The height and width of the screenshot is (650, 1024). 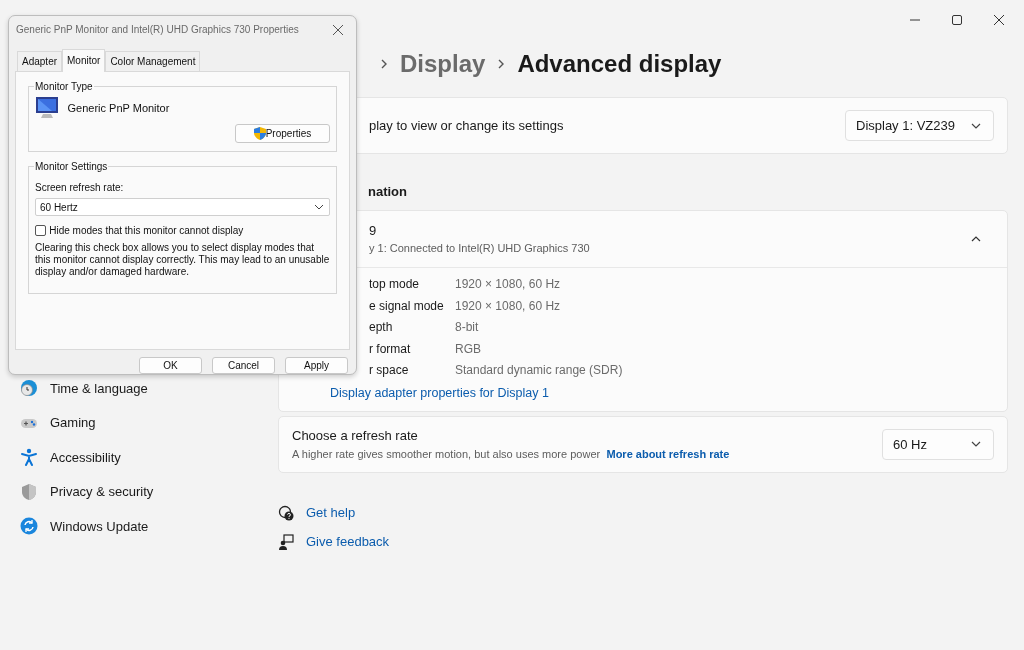 What do you see at coordinates (72, 457) in the screenshot?
I see `sidebar-item: Accessibility` at bounding box center [72, 457].